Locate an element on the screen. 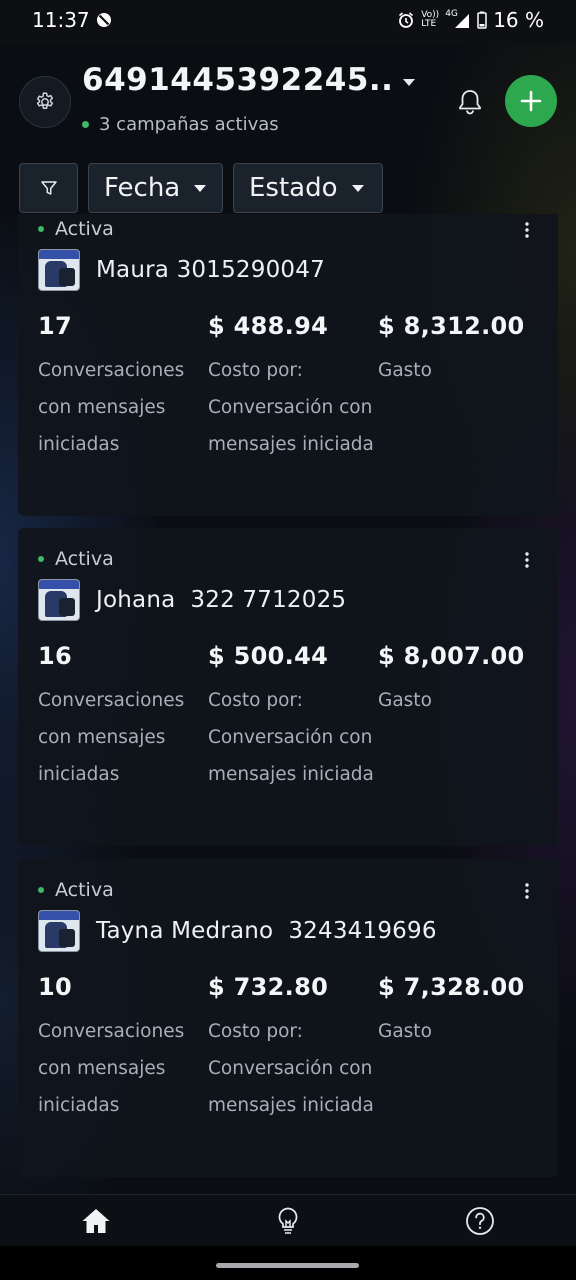 This screenshot has height=1280, width=576. plus-icon is located at coordinates (531, 101).